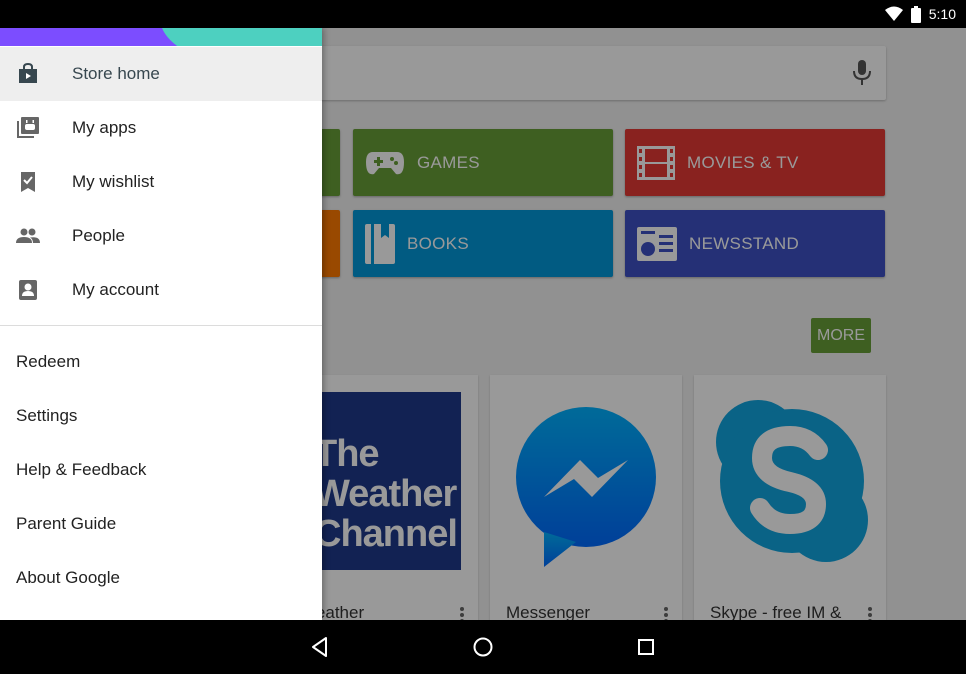  What do you see at coordinates (81, 470) in the screenshot?
I see `drawer-link-help-feedback: Help & Feedback` at bounding box center [81, 470].